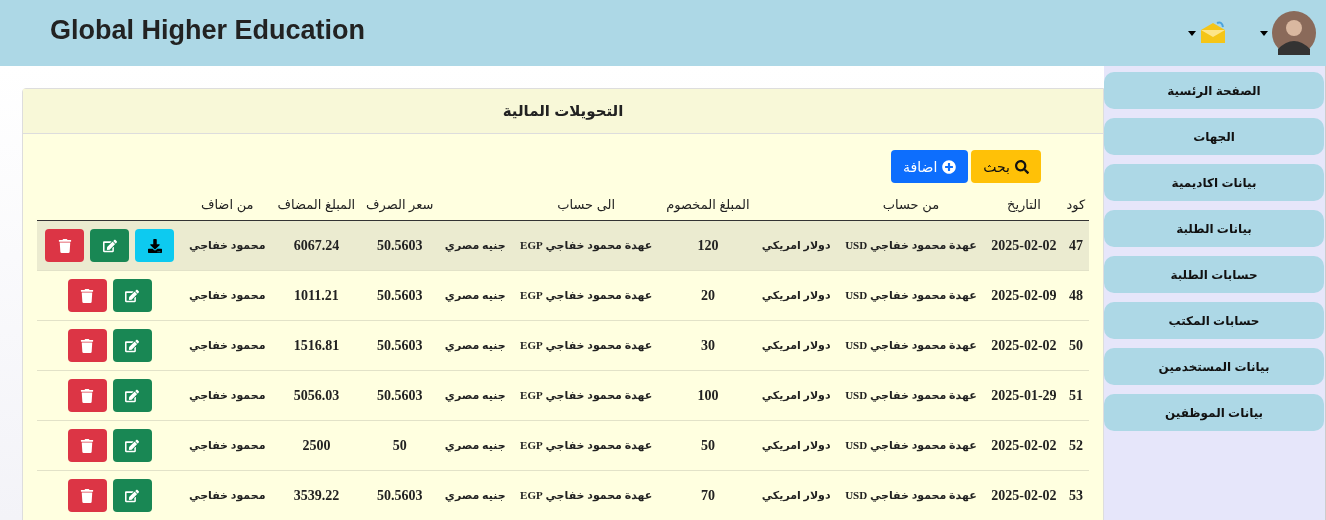 The height and width of the screenshot is (520, 1326). What do you see at coordinates (316, 205) in the screenshot?
I see `column-header: المبلغ المضاف` at bounding box center [316, 205].